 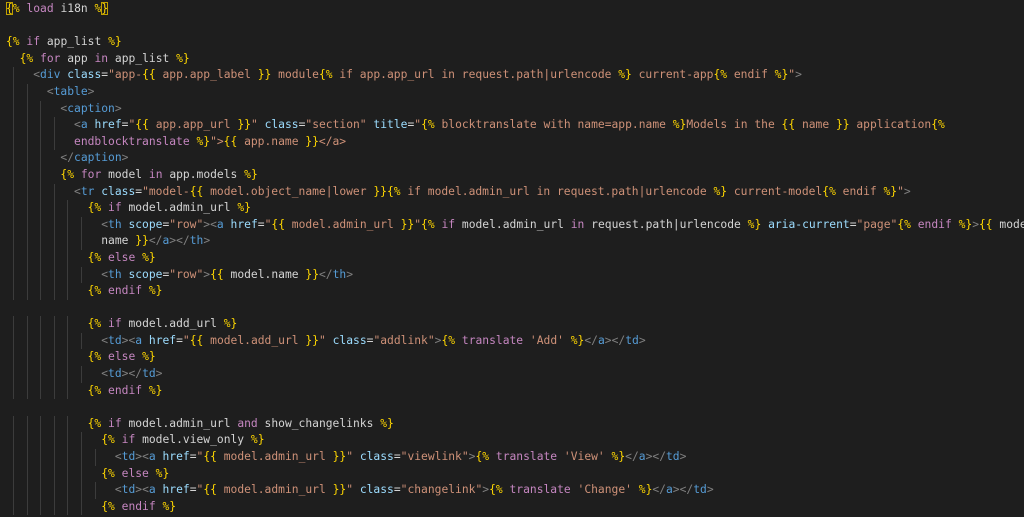 What do you see at coordinates (512, 175) in the screenshot?
I see `code-line: {% for model in app.models %}` at bounding box center [512, 175].